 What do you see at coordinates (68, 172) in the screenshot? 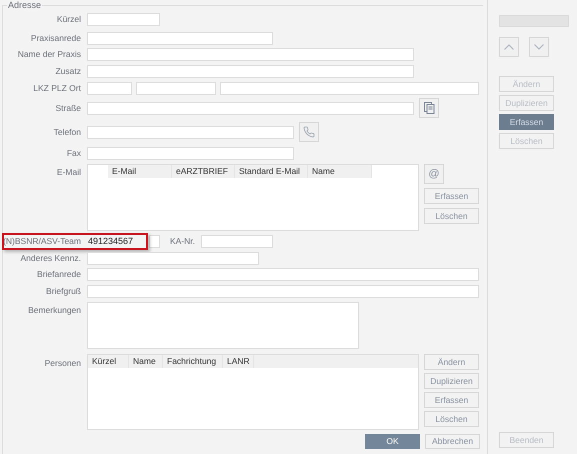
I see `field-label: E-Mail` at bounding box center [68, 172].